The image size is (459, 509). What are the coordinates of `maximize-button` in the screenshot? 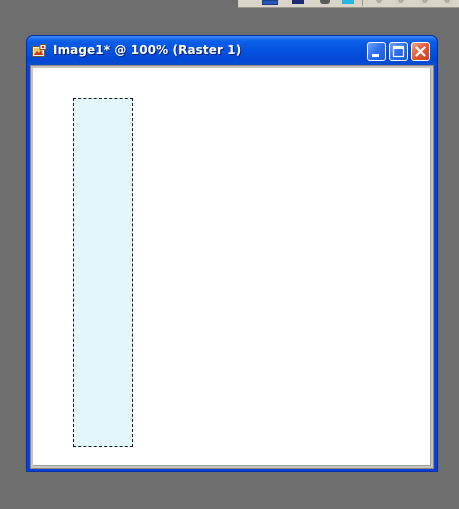 It's located at (398, 51).